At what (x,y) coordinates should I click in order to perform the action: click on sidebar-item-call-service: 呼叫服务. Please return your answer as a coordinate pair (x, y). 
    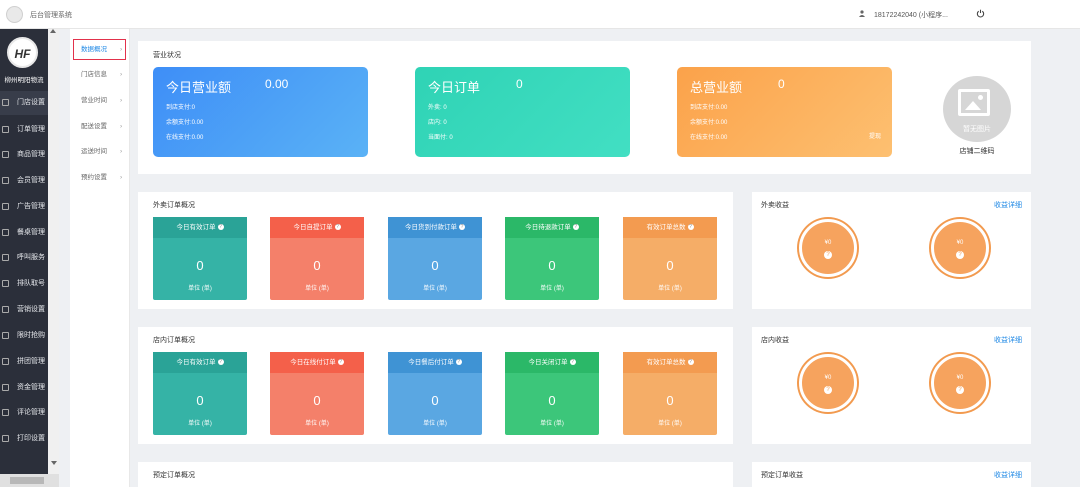
    Looking at the image, I should click on (24, 258).